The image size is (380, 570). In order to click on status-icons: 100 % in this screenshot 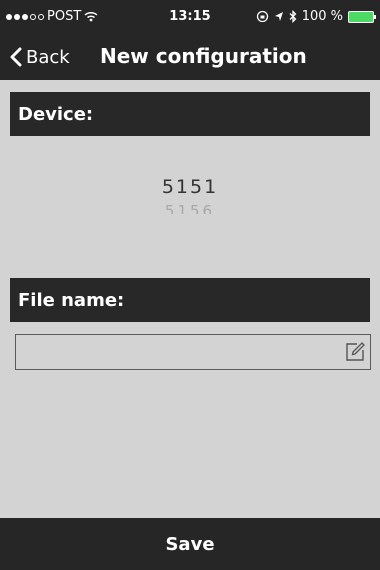, I will do `click(316, 16)`.